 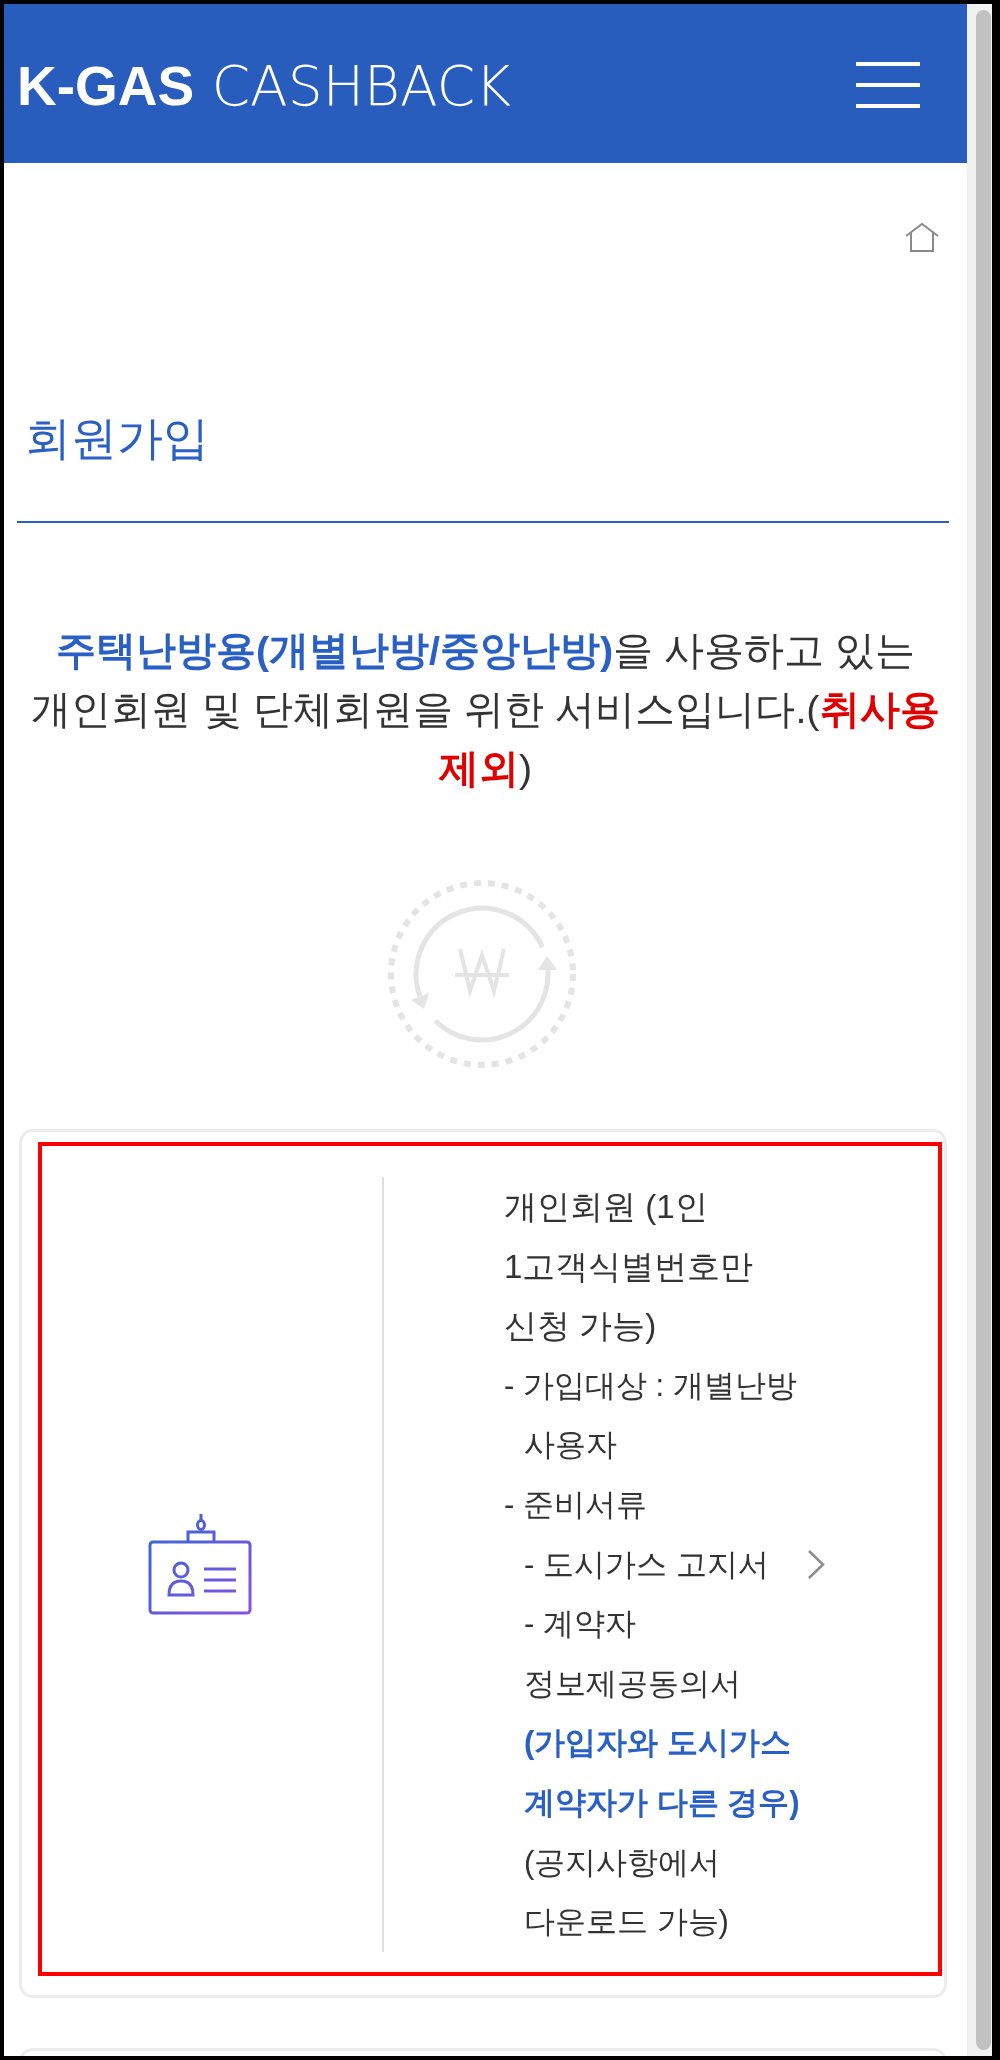 I want to click on logo-text: K-GAS CASHBACK, so click(x=264, y=86).